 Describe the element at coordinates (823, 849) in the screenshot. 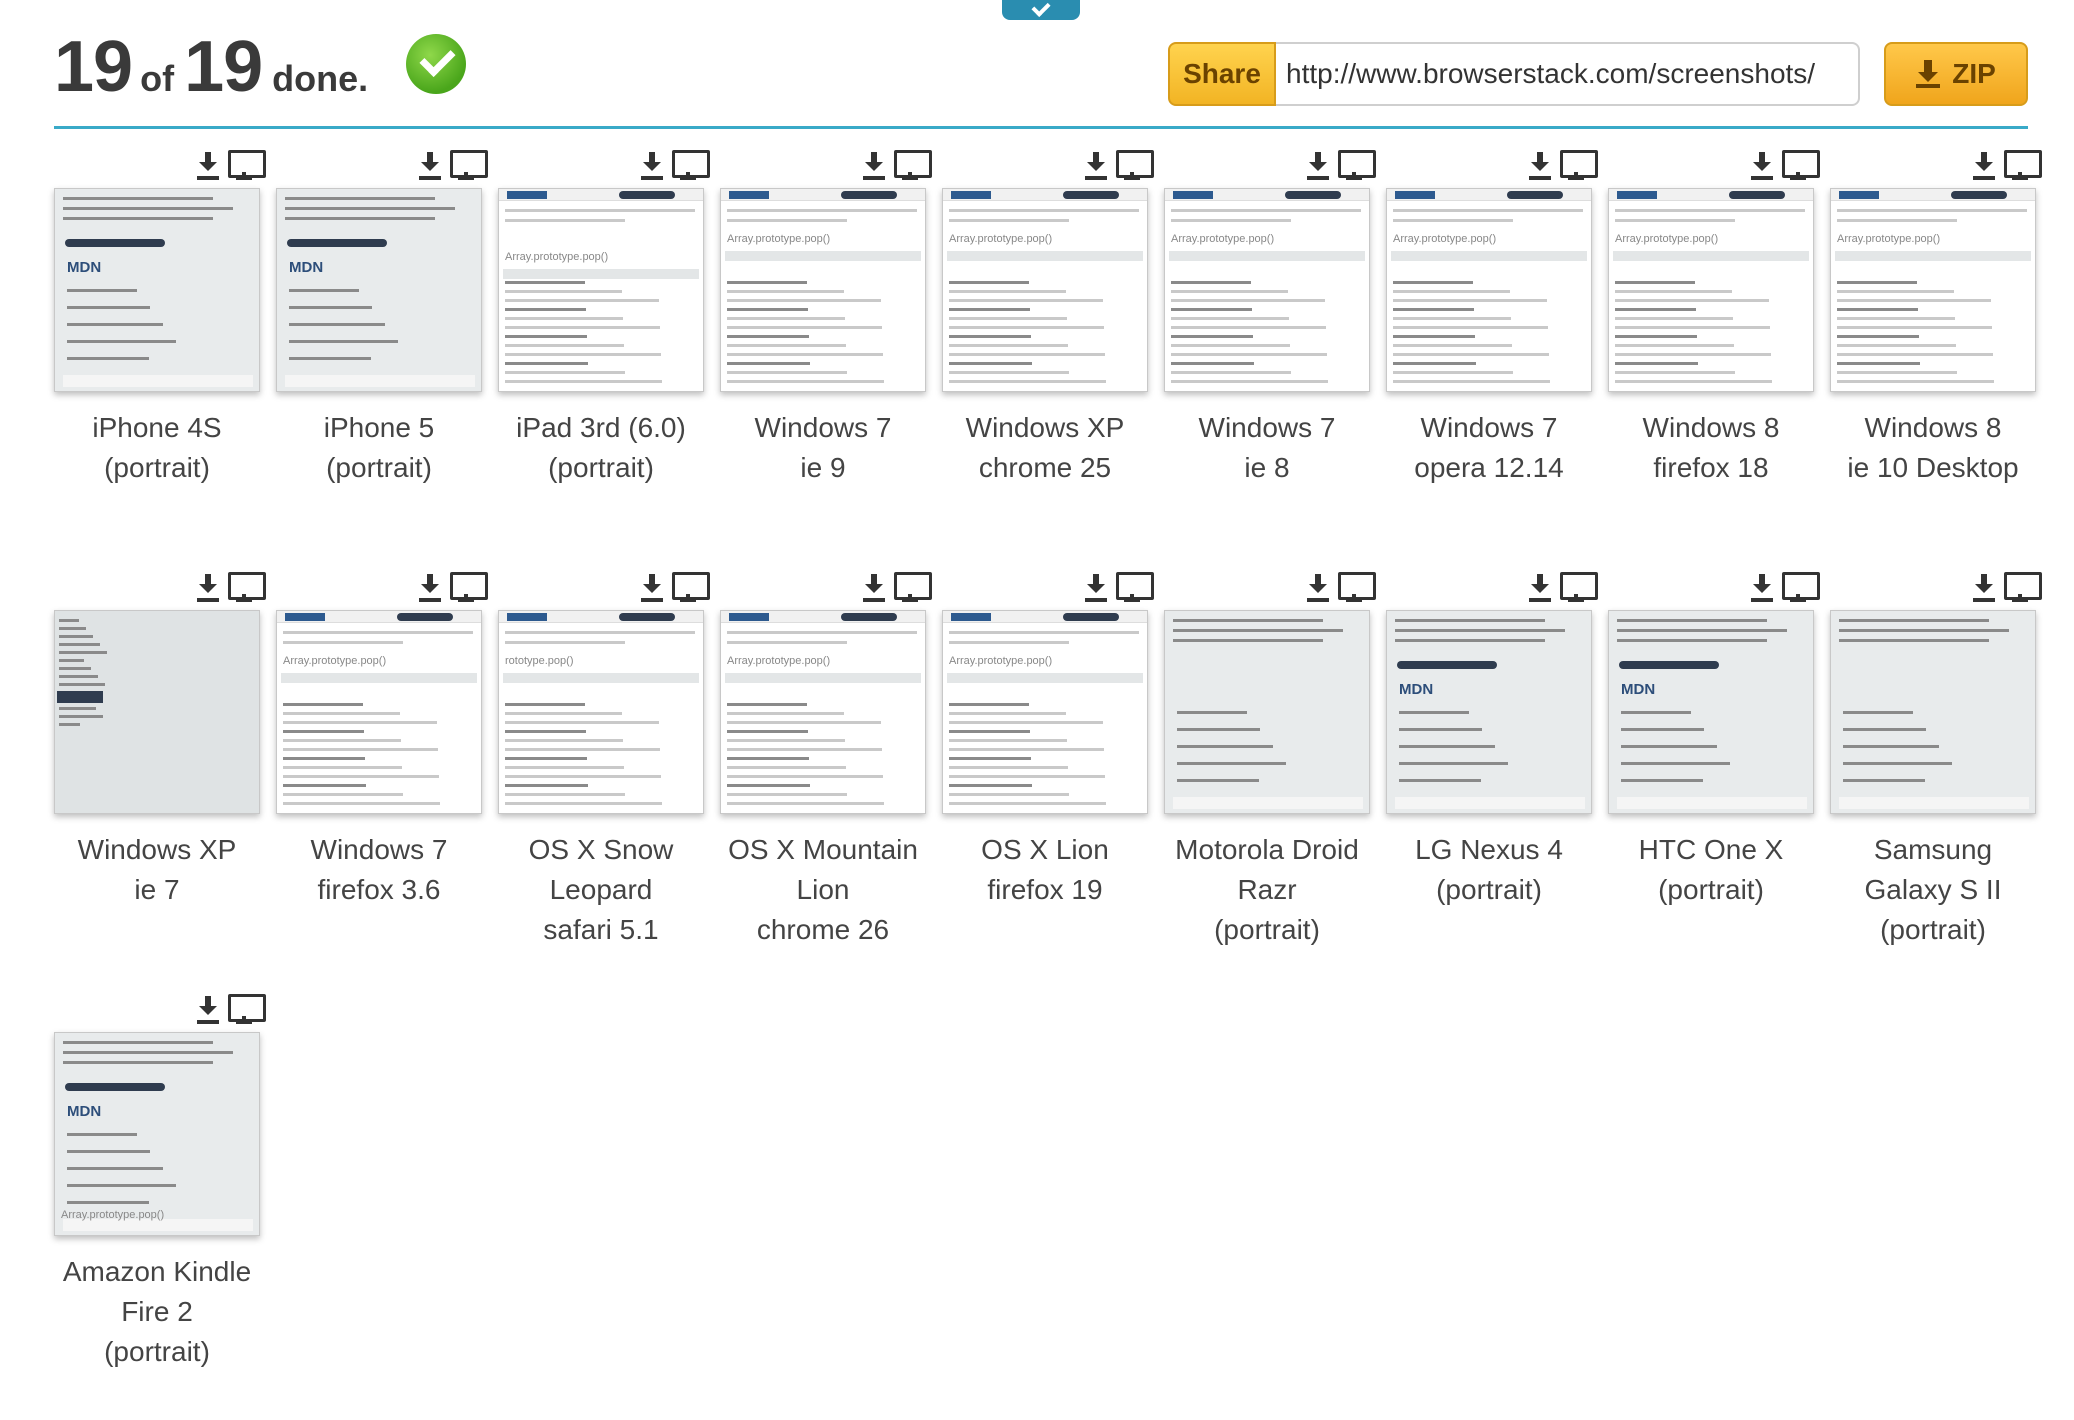

I see `label-line: OS X Mountain` at that location.